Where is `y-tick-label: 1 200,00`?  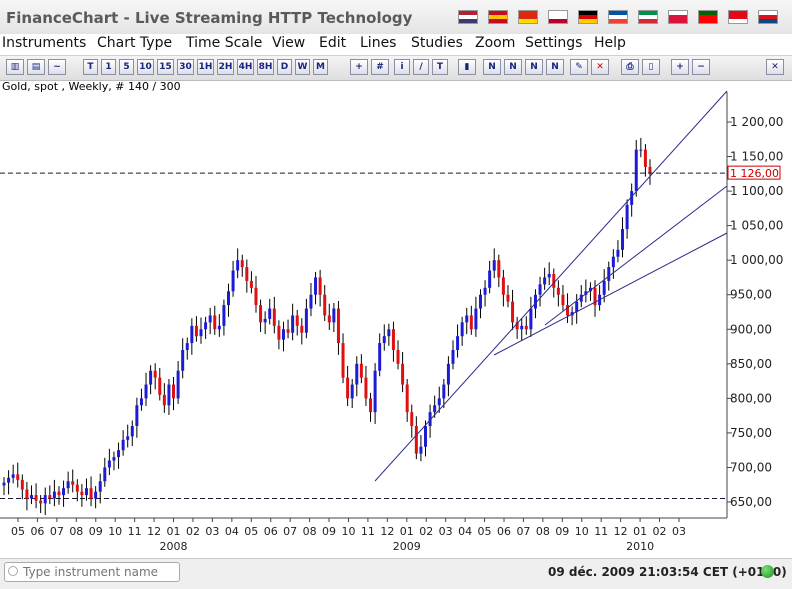 y-tick-label: 1 200,00 is located at coordinates (756, 122).